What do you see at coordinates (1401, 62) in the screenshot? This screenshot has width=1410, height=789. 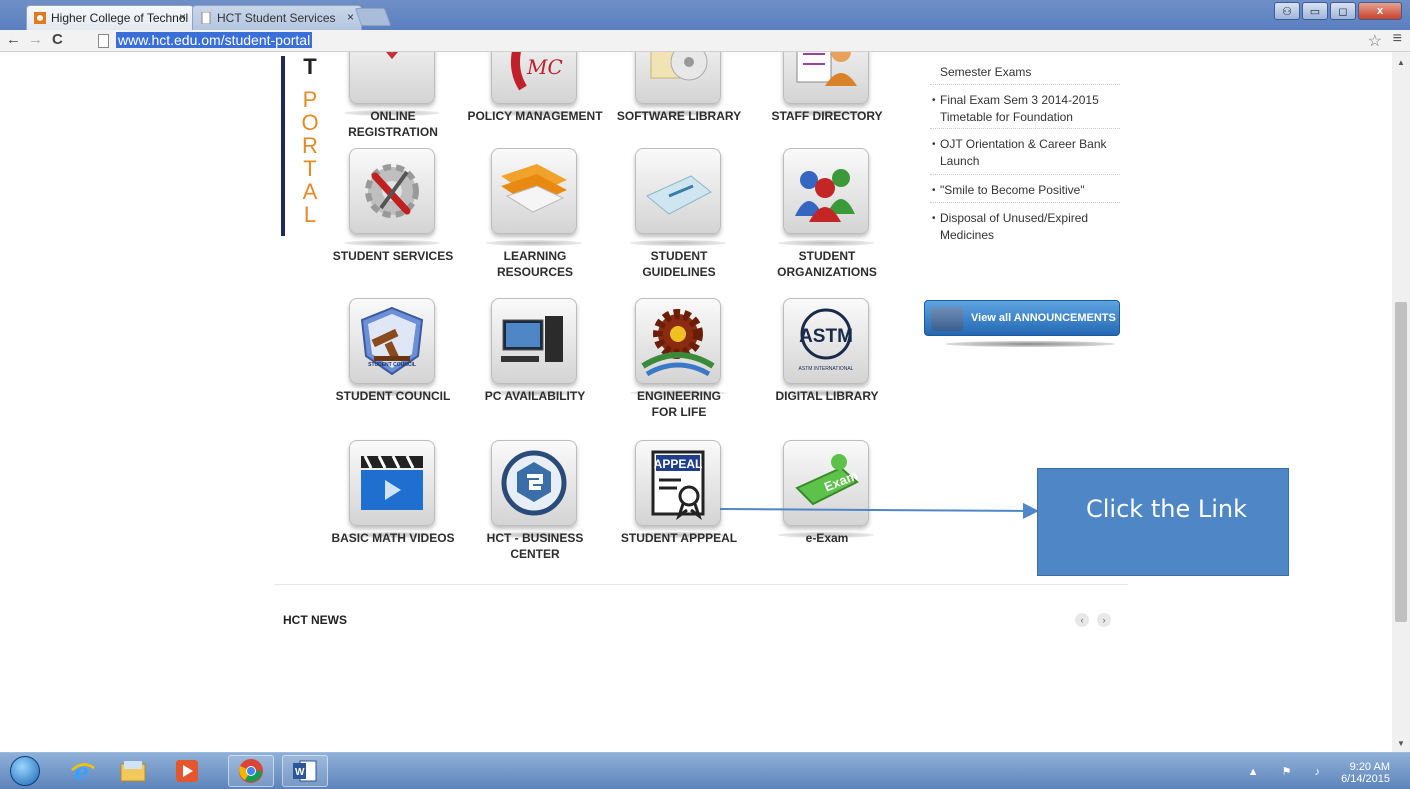 I see `scroll-up-icon: ▲` at bounding box center [1401, 62].